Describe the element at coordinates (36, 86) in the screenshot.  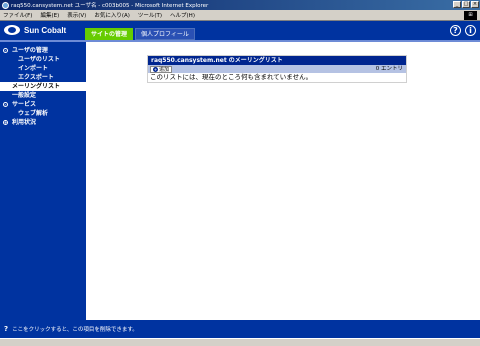
I see `sidebar-item-label: メーリングリスト` at that location.